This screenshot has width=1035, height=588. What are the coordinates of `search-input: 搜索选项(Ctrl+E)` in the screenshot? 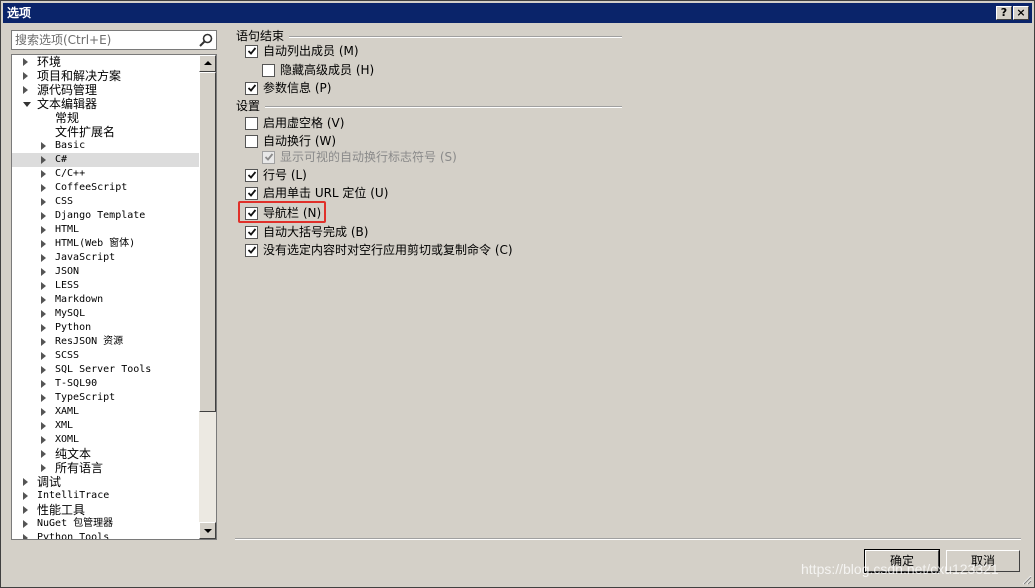 It's located at (114, 40).